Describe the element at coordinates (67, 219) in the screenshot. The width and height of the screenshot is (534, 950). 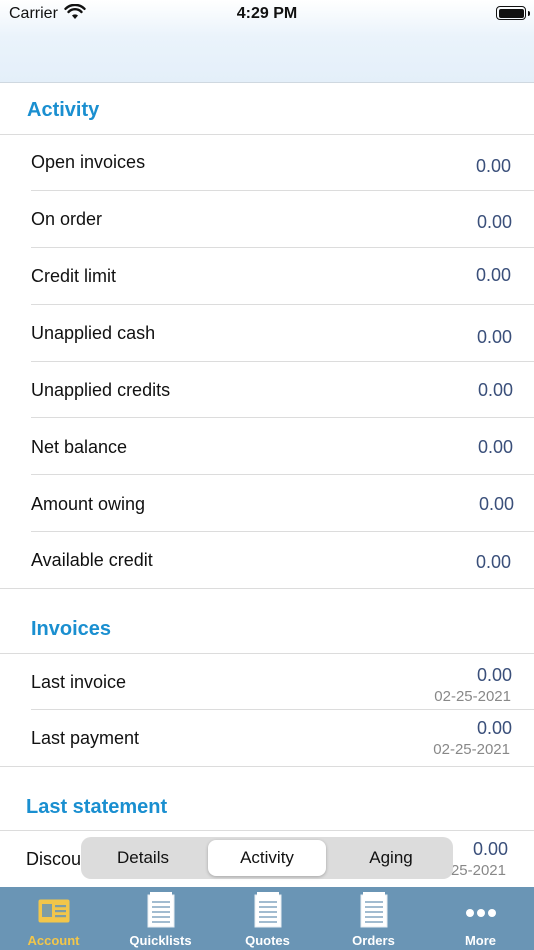
I see `row-label: On order` at that location.